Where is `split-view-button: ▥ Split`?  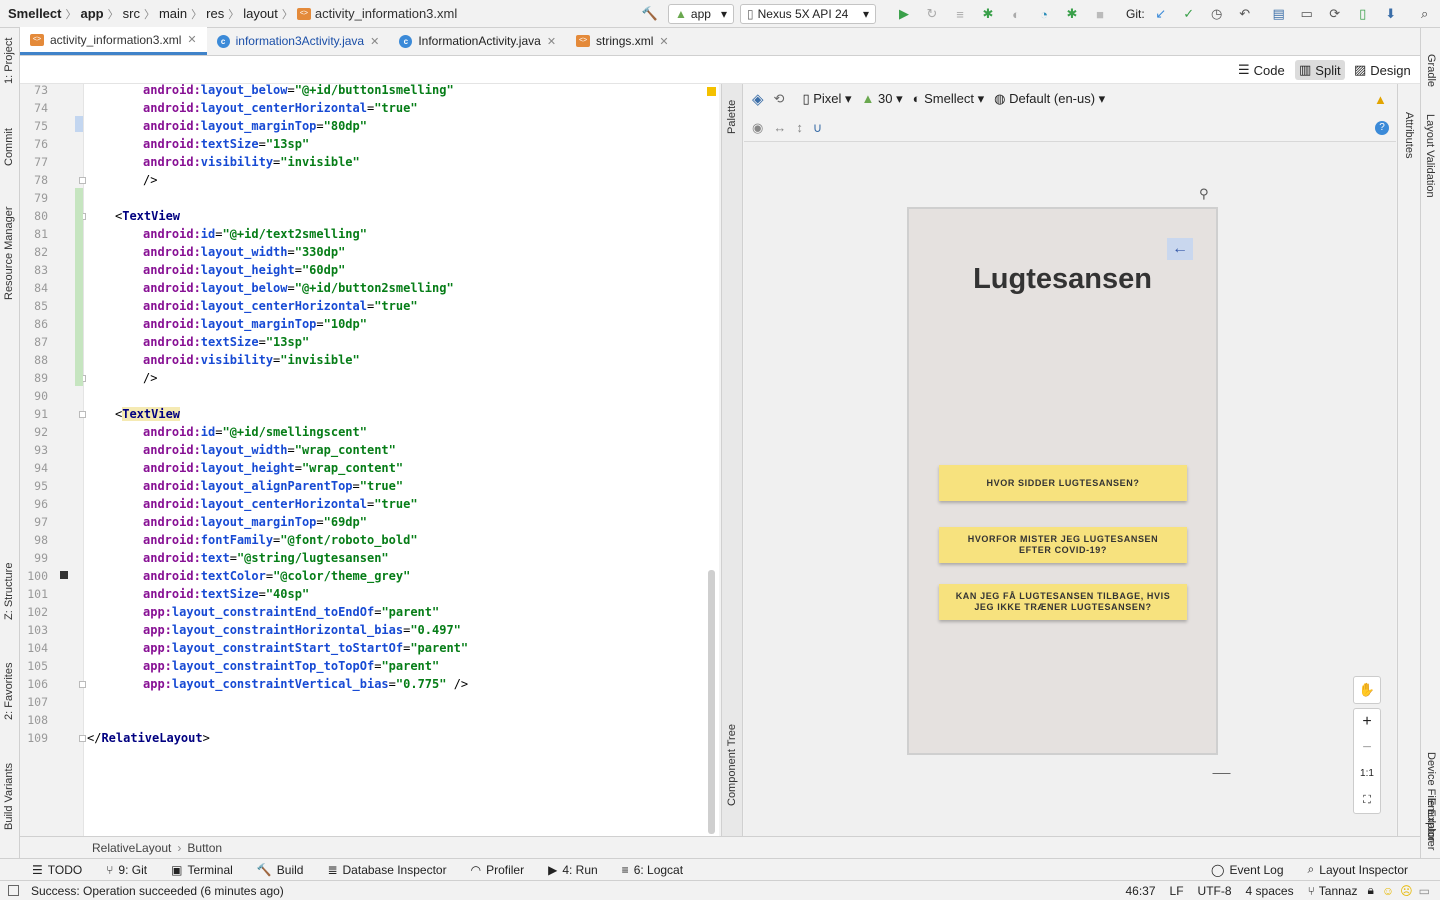 split-view-button: ▥ Split is located at coordinates (1320, 70).